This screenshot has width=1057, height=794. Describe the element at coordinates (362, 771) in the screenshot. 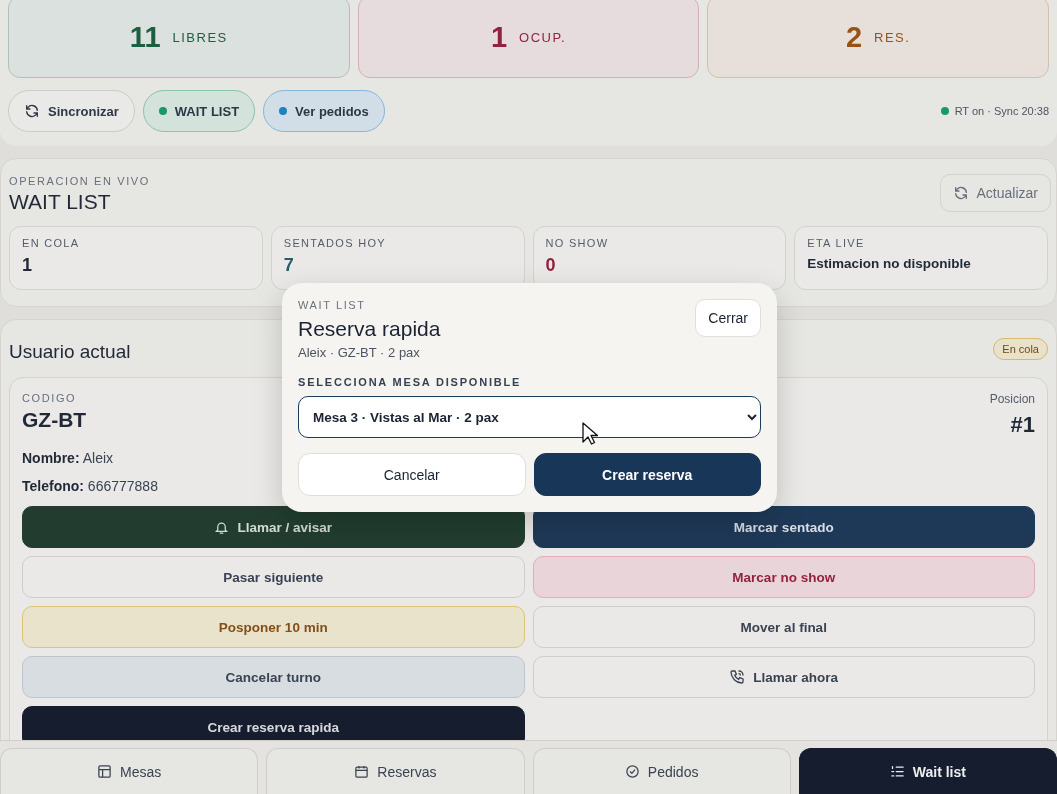

I see `calendar-icon` at that location.